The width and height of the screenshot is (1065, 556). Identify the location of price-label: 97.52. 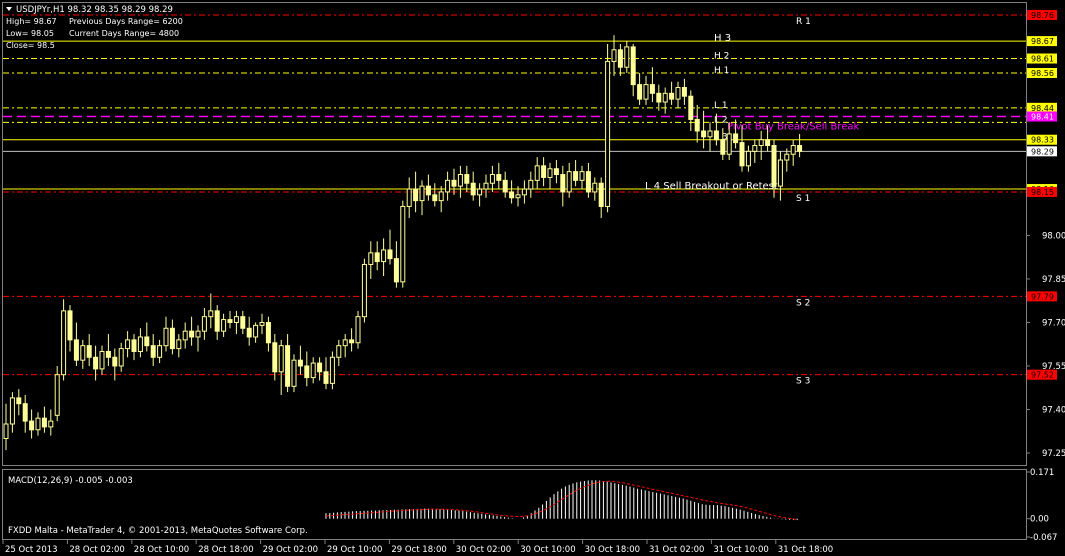
(1042, 375).